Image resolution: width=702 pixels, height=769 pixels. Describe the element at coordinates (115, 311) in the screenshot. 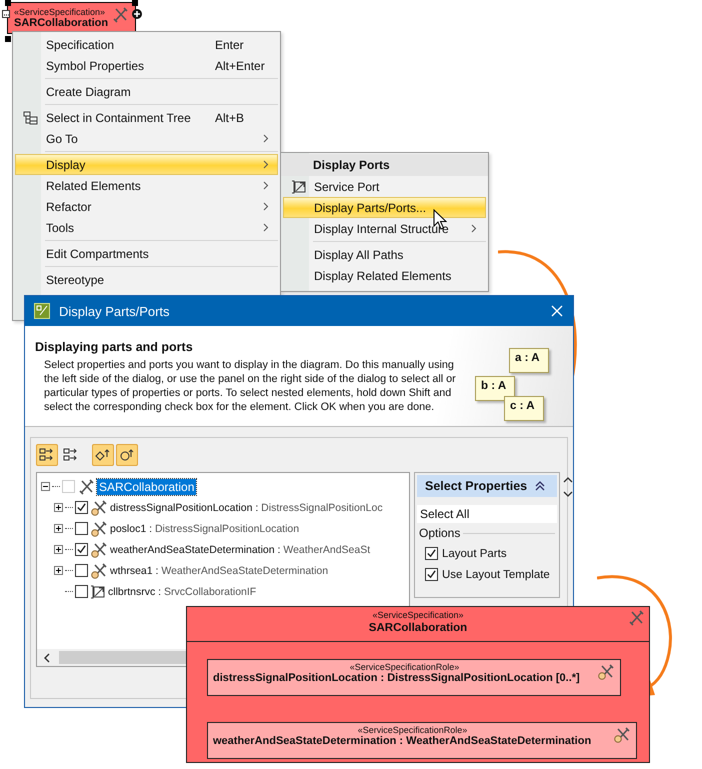

I see `window-title: Display Parts/Ports` at that location.